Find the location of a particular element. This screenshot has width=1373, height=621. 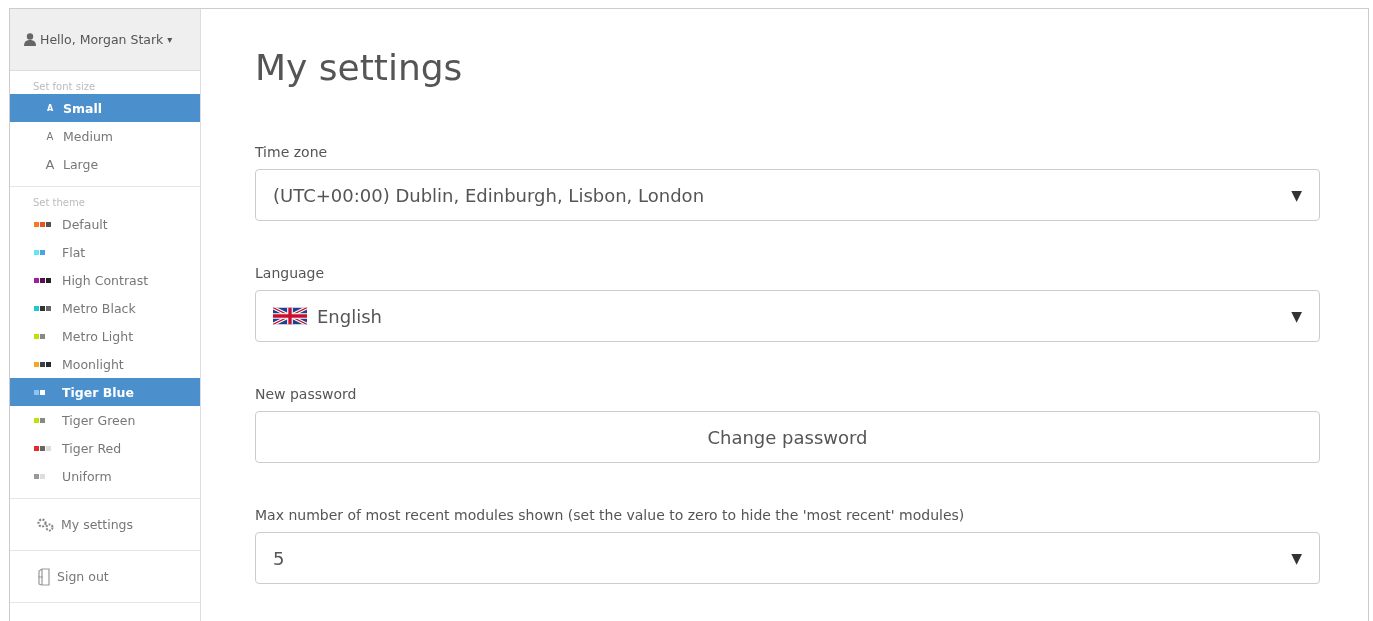

theme-item: High Contrast is located at coordinates (105, 280).